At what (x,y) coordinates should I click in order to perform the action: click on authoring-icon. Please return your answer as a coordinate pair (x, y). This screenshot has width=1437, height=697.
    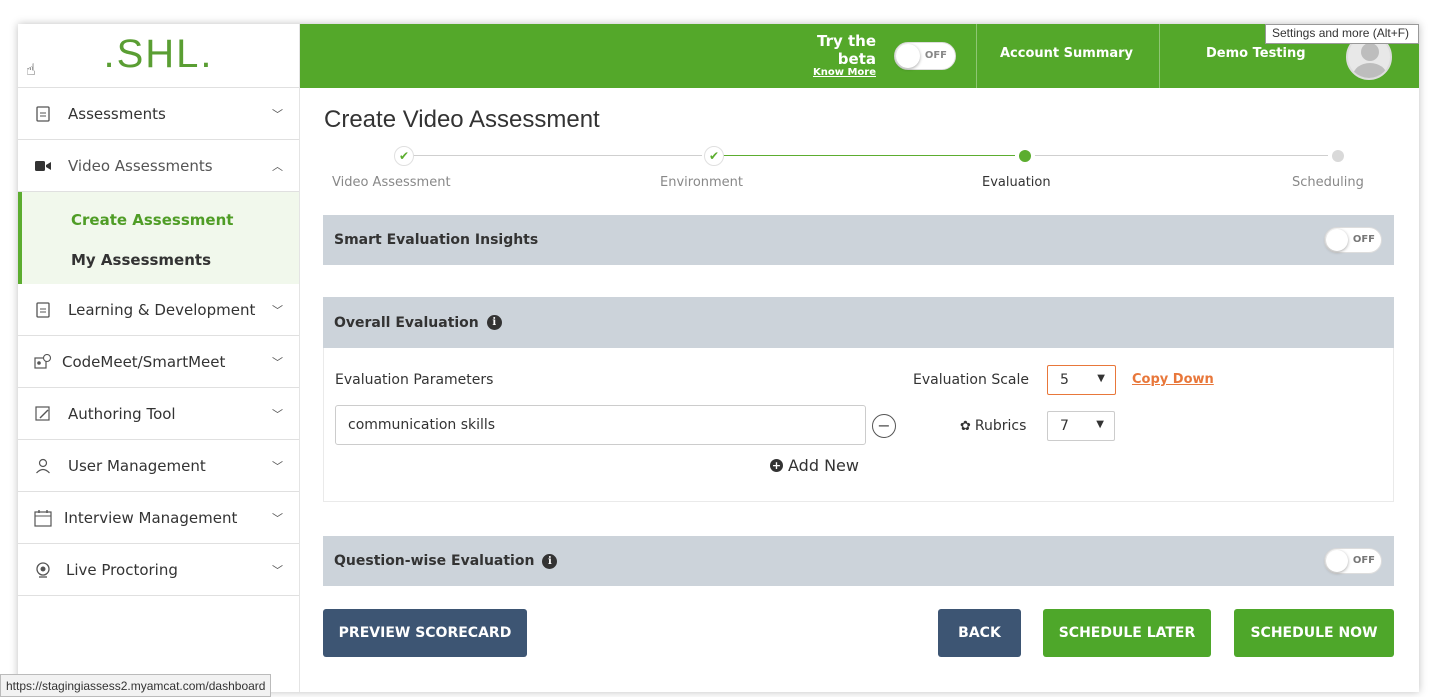
    Looking at the image, I should click on (43, 414).